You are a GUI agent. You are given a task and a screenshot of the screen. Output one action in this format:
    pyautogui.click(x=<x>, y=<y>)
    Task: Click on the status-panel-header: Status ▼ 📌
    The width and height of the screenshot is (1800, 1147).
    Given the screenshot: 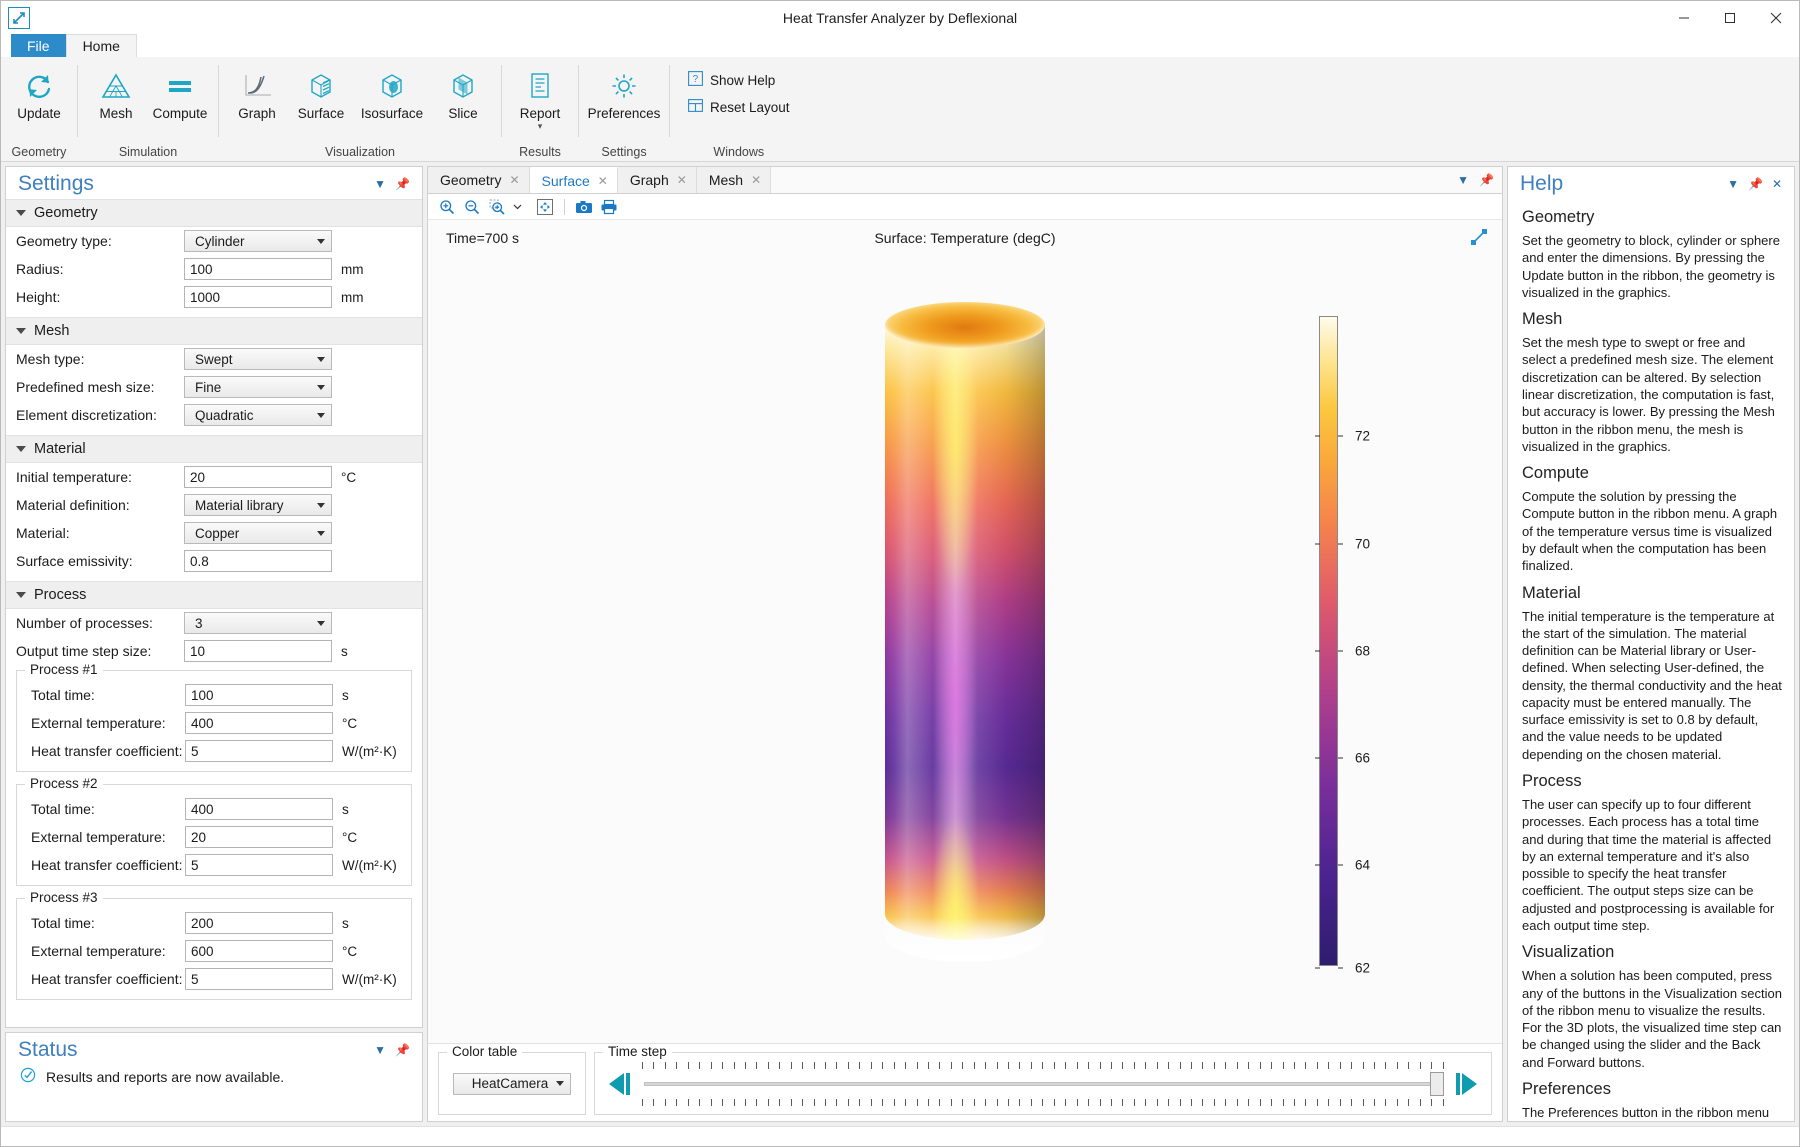 What is the action you would take?
    pyautogui.click(x=214, y=1049)
    